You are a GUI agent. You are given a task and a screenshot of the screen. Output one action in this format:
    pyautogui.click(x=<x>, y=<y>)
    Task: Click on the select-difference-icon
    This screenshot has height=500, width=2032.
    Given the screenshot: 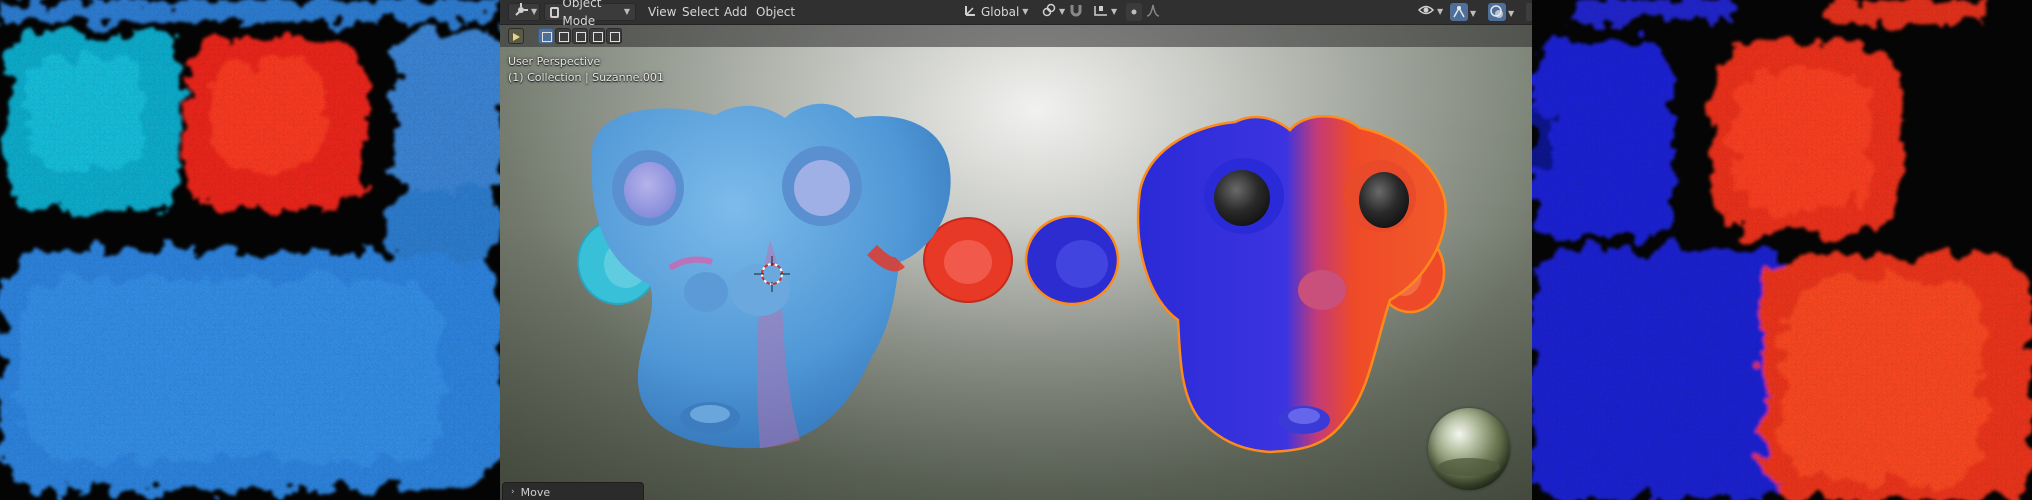 What is the action you would take?
    pyautogui.click(x=598, y=37)
    